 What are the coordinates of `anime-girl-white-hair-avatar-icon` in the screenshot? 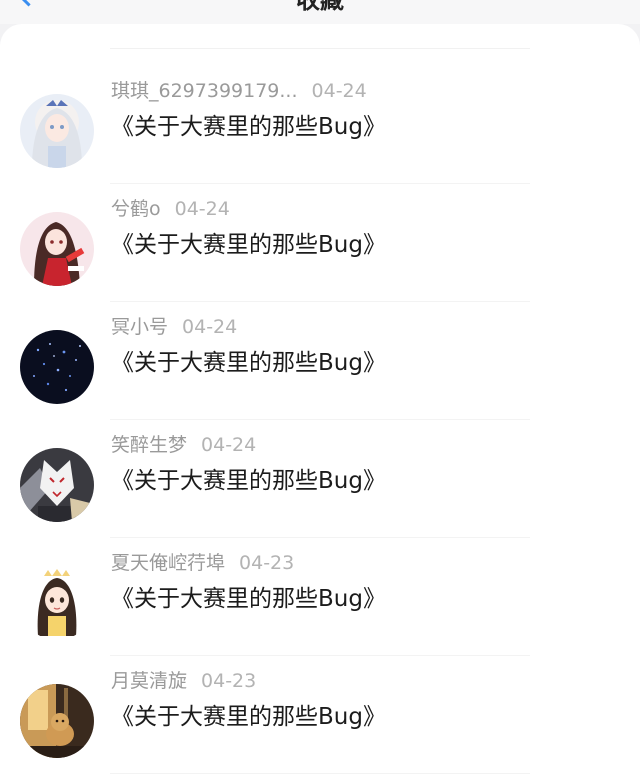 It's located at (57, 131).